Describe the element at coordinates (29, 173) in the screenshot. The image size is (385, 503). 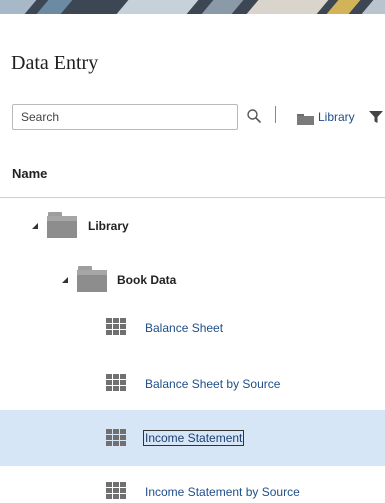
I see `column-header-name: Name` at that location.